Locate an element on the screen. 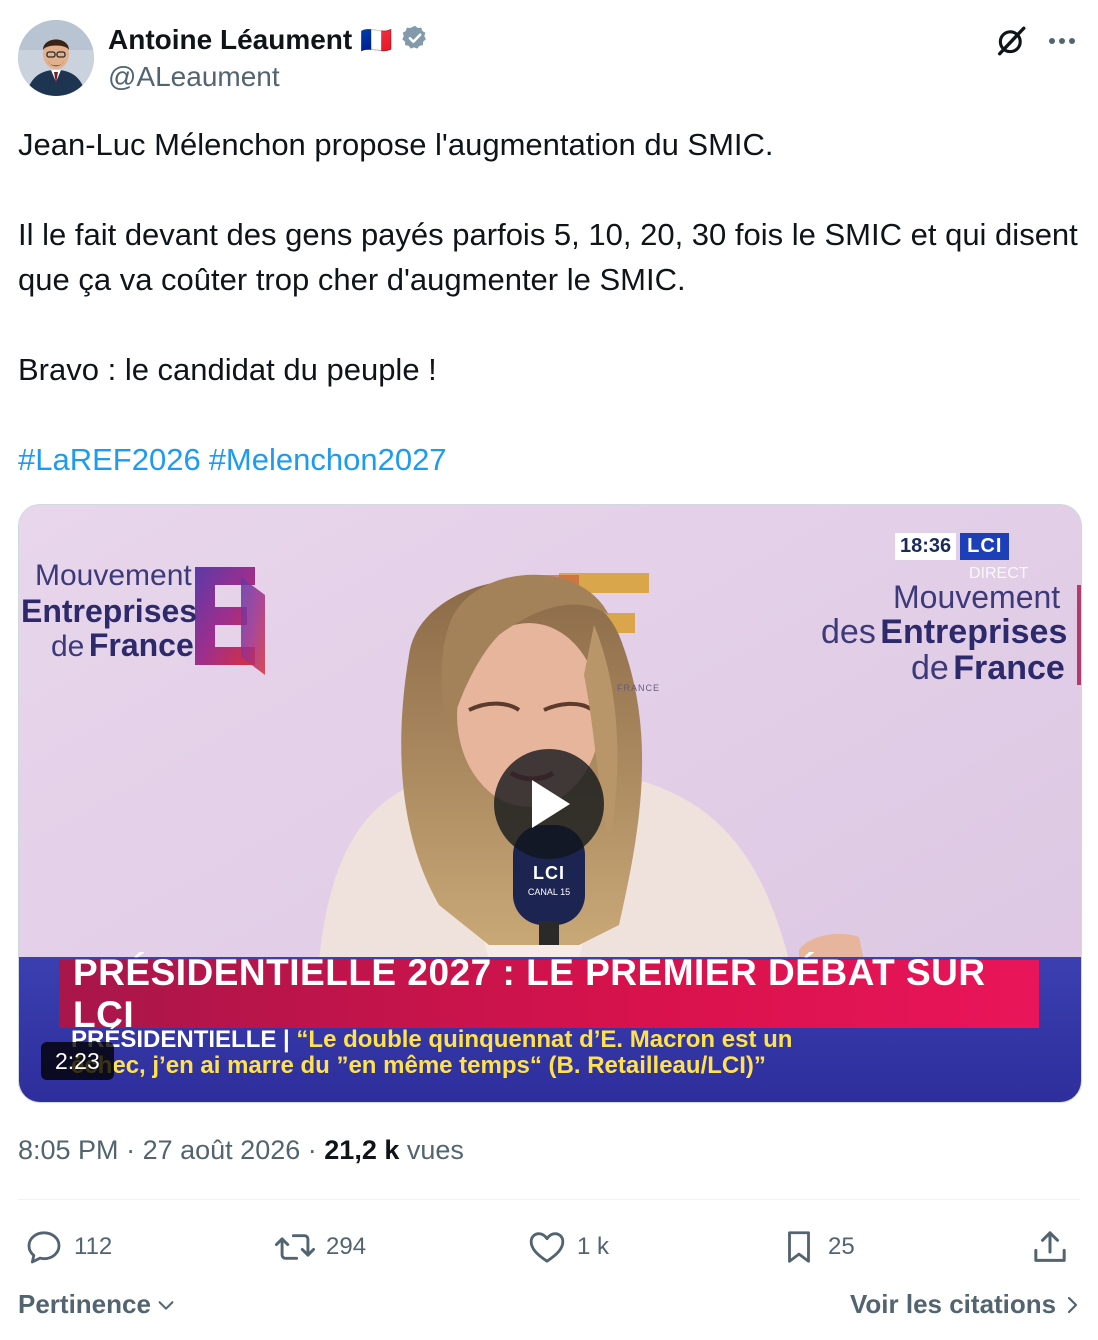 The width and height of the screenshot is (1098, 1340). mic-label: LCI is located at coordinates (549, 873).